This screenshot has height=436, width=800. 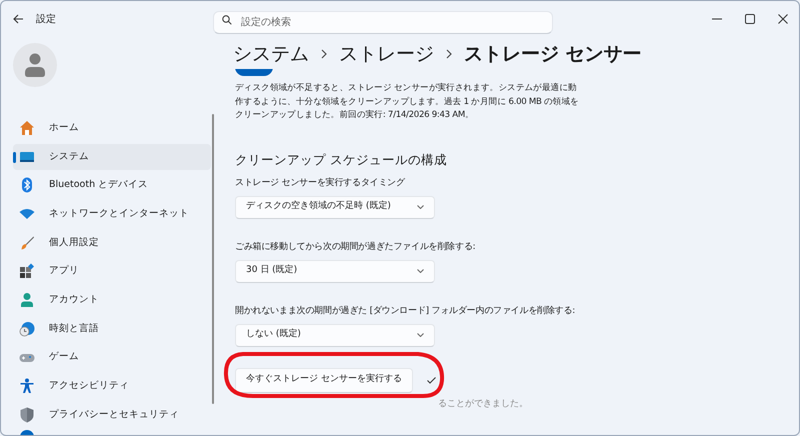 I want to click on description-text: ディスク領域が不足すると、ストレージ センサーが実行されます。システムが最適に動作するように、十分な領域をクリーンアップします。過去 1 か月間に 6.00 MB の領域をクリーンアップしました。前回の実行: 7/14/2026 9:43 AM。, so click(x=407, y=102).